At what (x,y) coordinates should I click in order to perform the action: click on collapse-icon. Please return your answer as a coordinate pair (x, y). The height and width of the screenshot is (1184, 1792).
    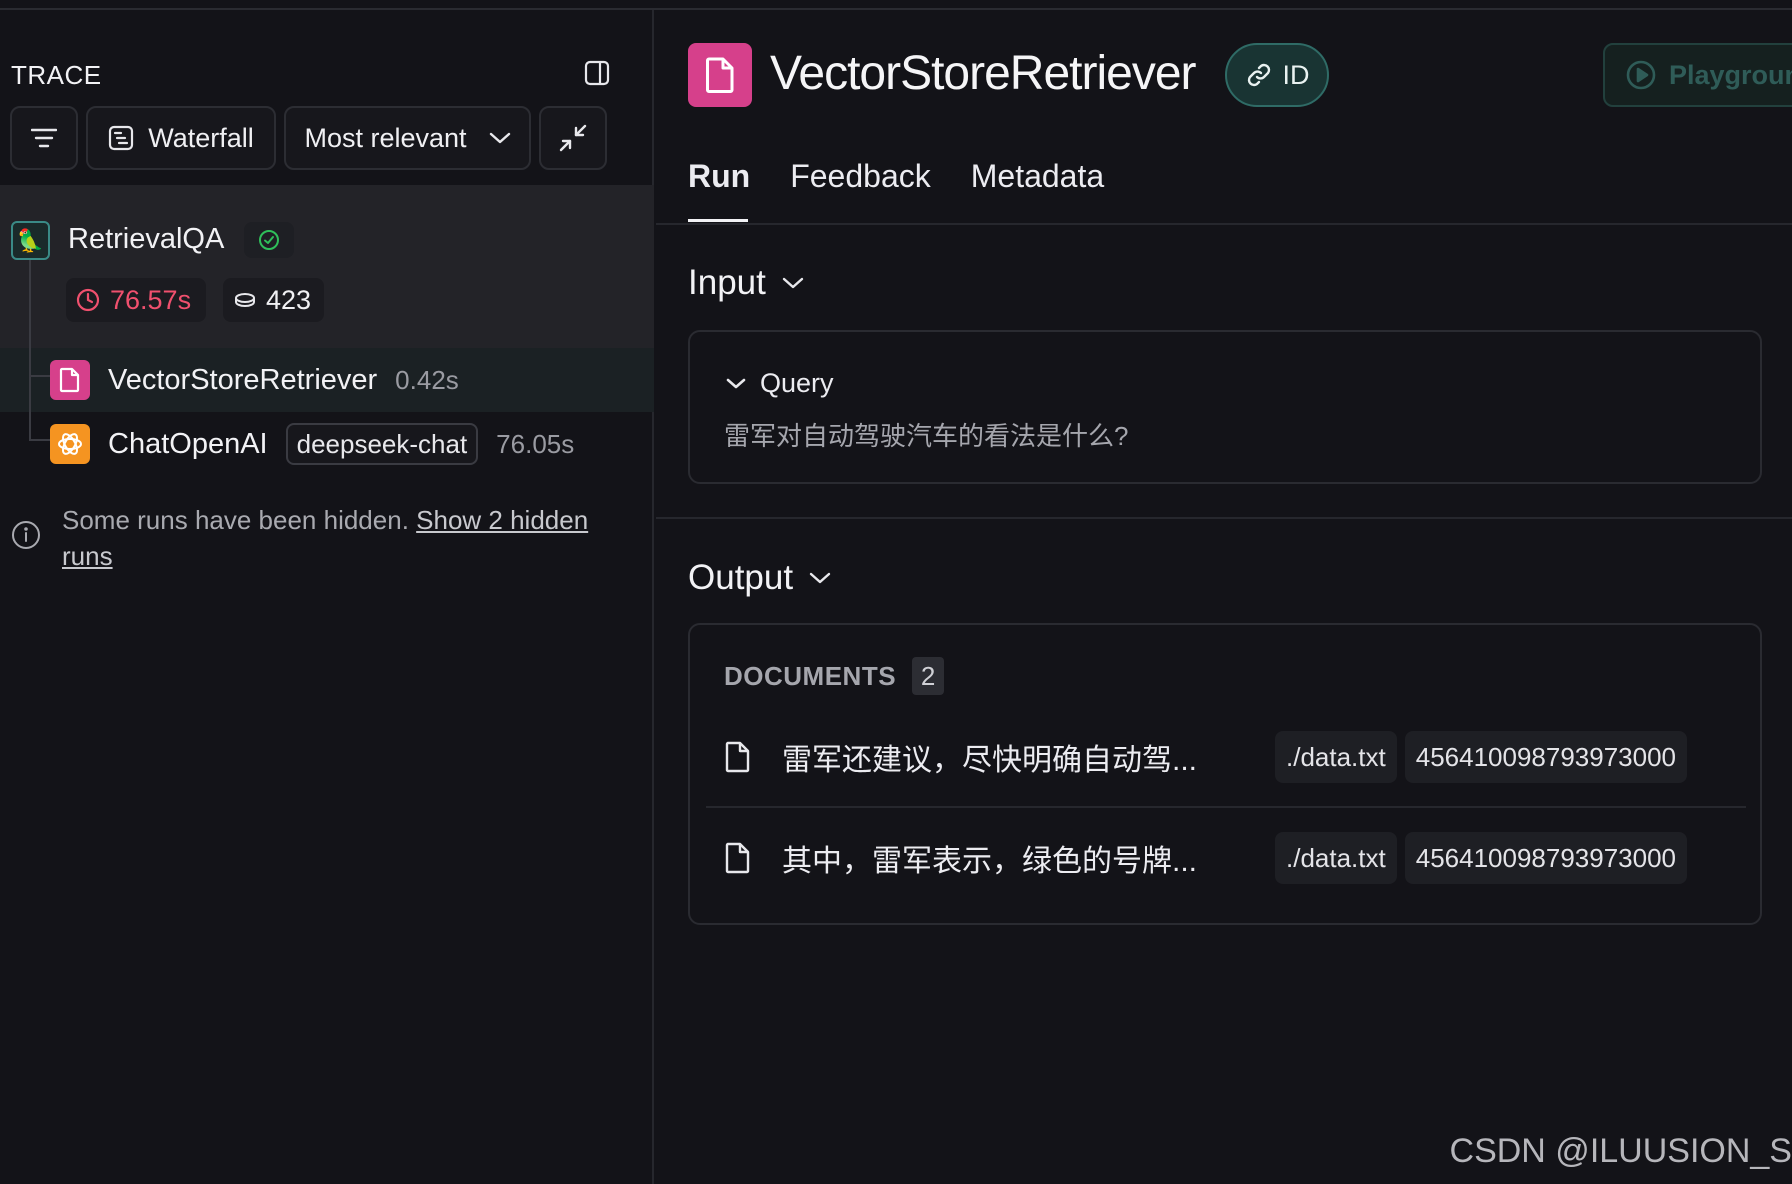
    Looking at the image, I should click on (573, 138).